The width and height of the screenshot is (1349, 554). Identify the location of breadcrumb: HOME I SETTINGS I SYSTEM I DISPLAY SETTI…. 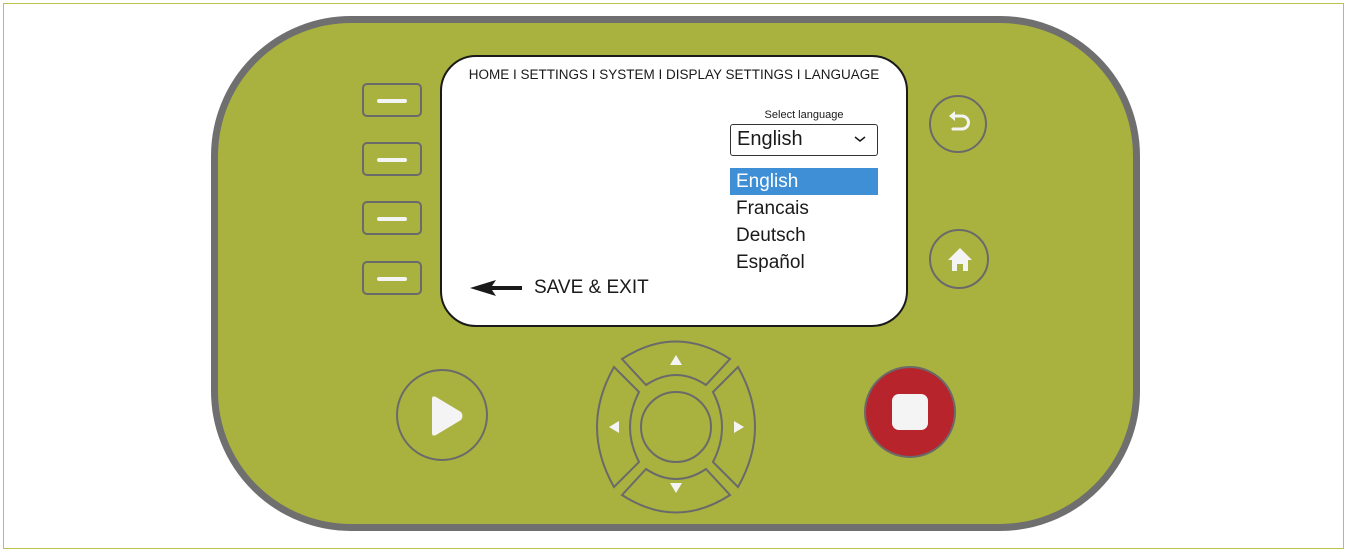
(674, 74).